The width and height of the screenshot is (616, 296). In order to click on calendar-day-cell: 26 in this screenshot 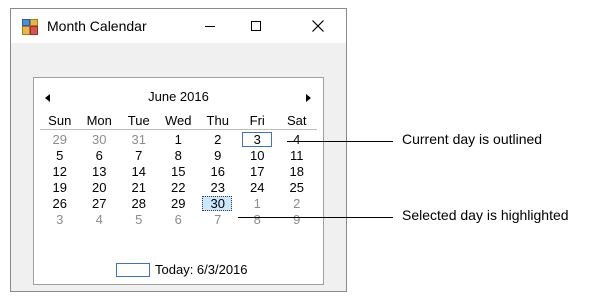, I will do `click(60, 204)`.